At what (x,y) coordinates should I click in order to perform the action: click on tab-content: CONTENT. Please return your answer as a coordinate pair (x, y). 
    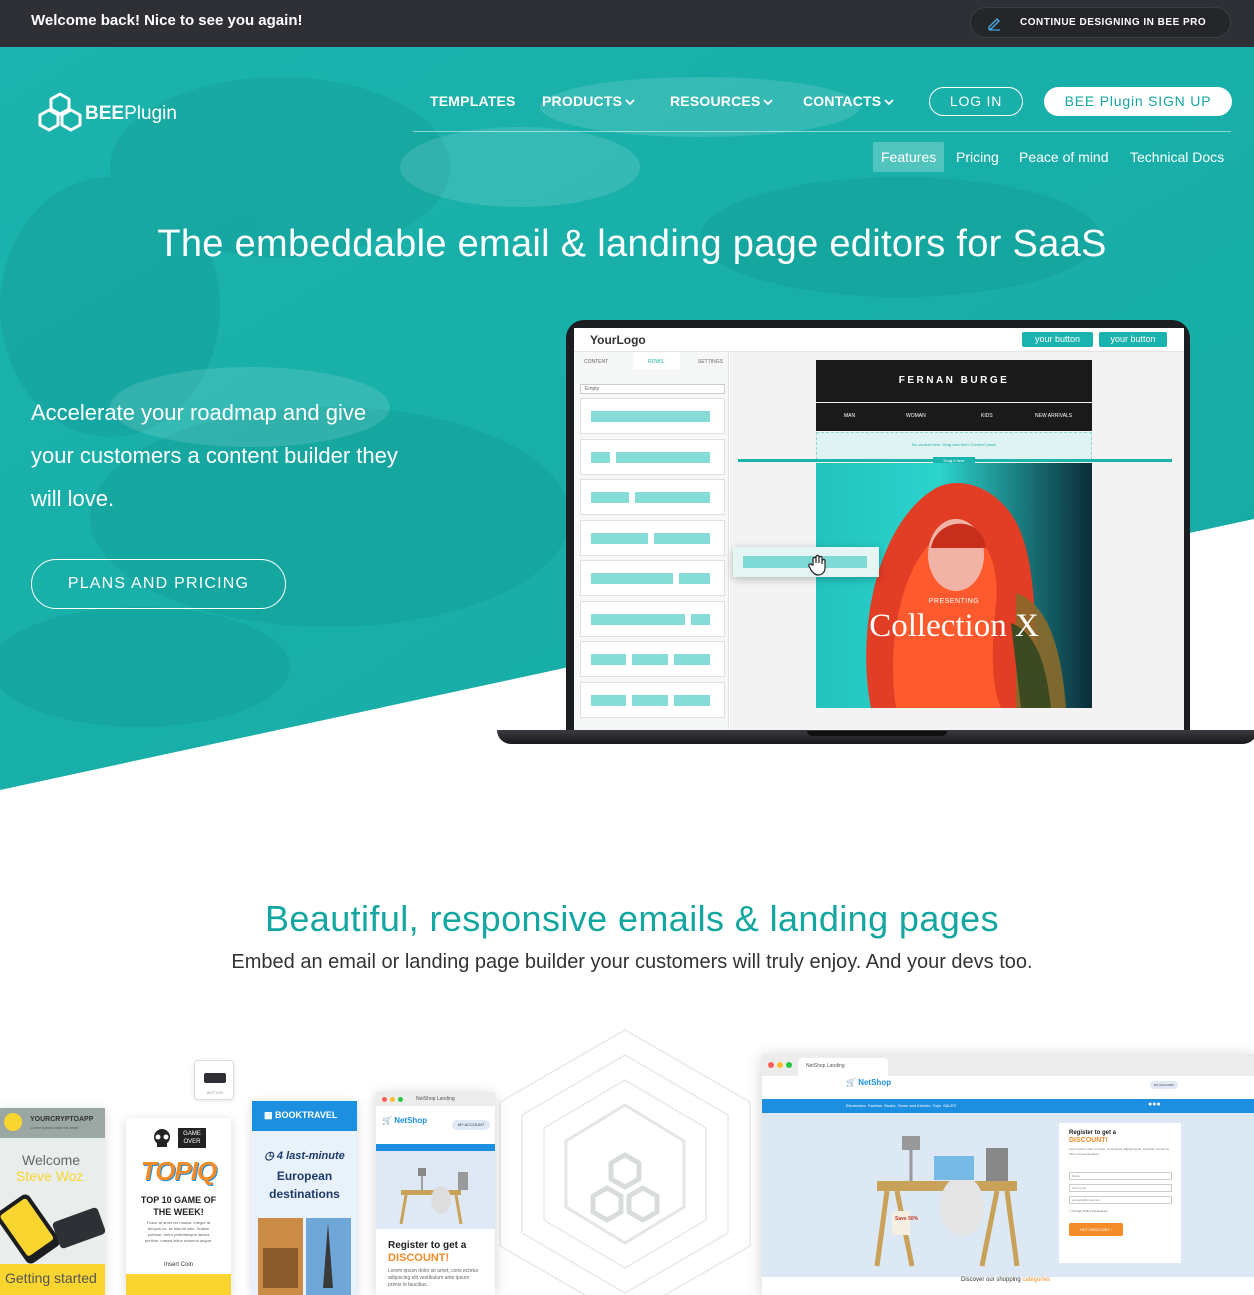
    Looking at the image, I should click on (596, 362).